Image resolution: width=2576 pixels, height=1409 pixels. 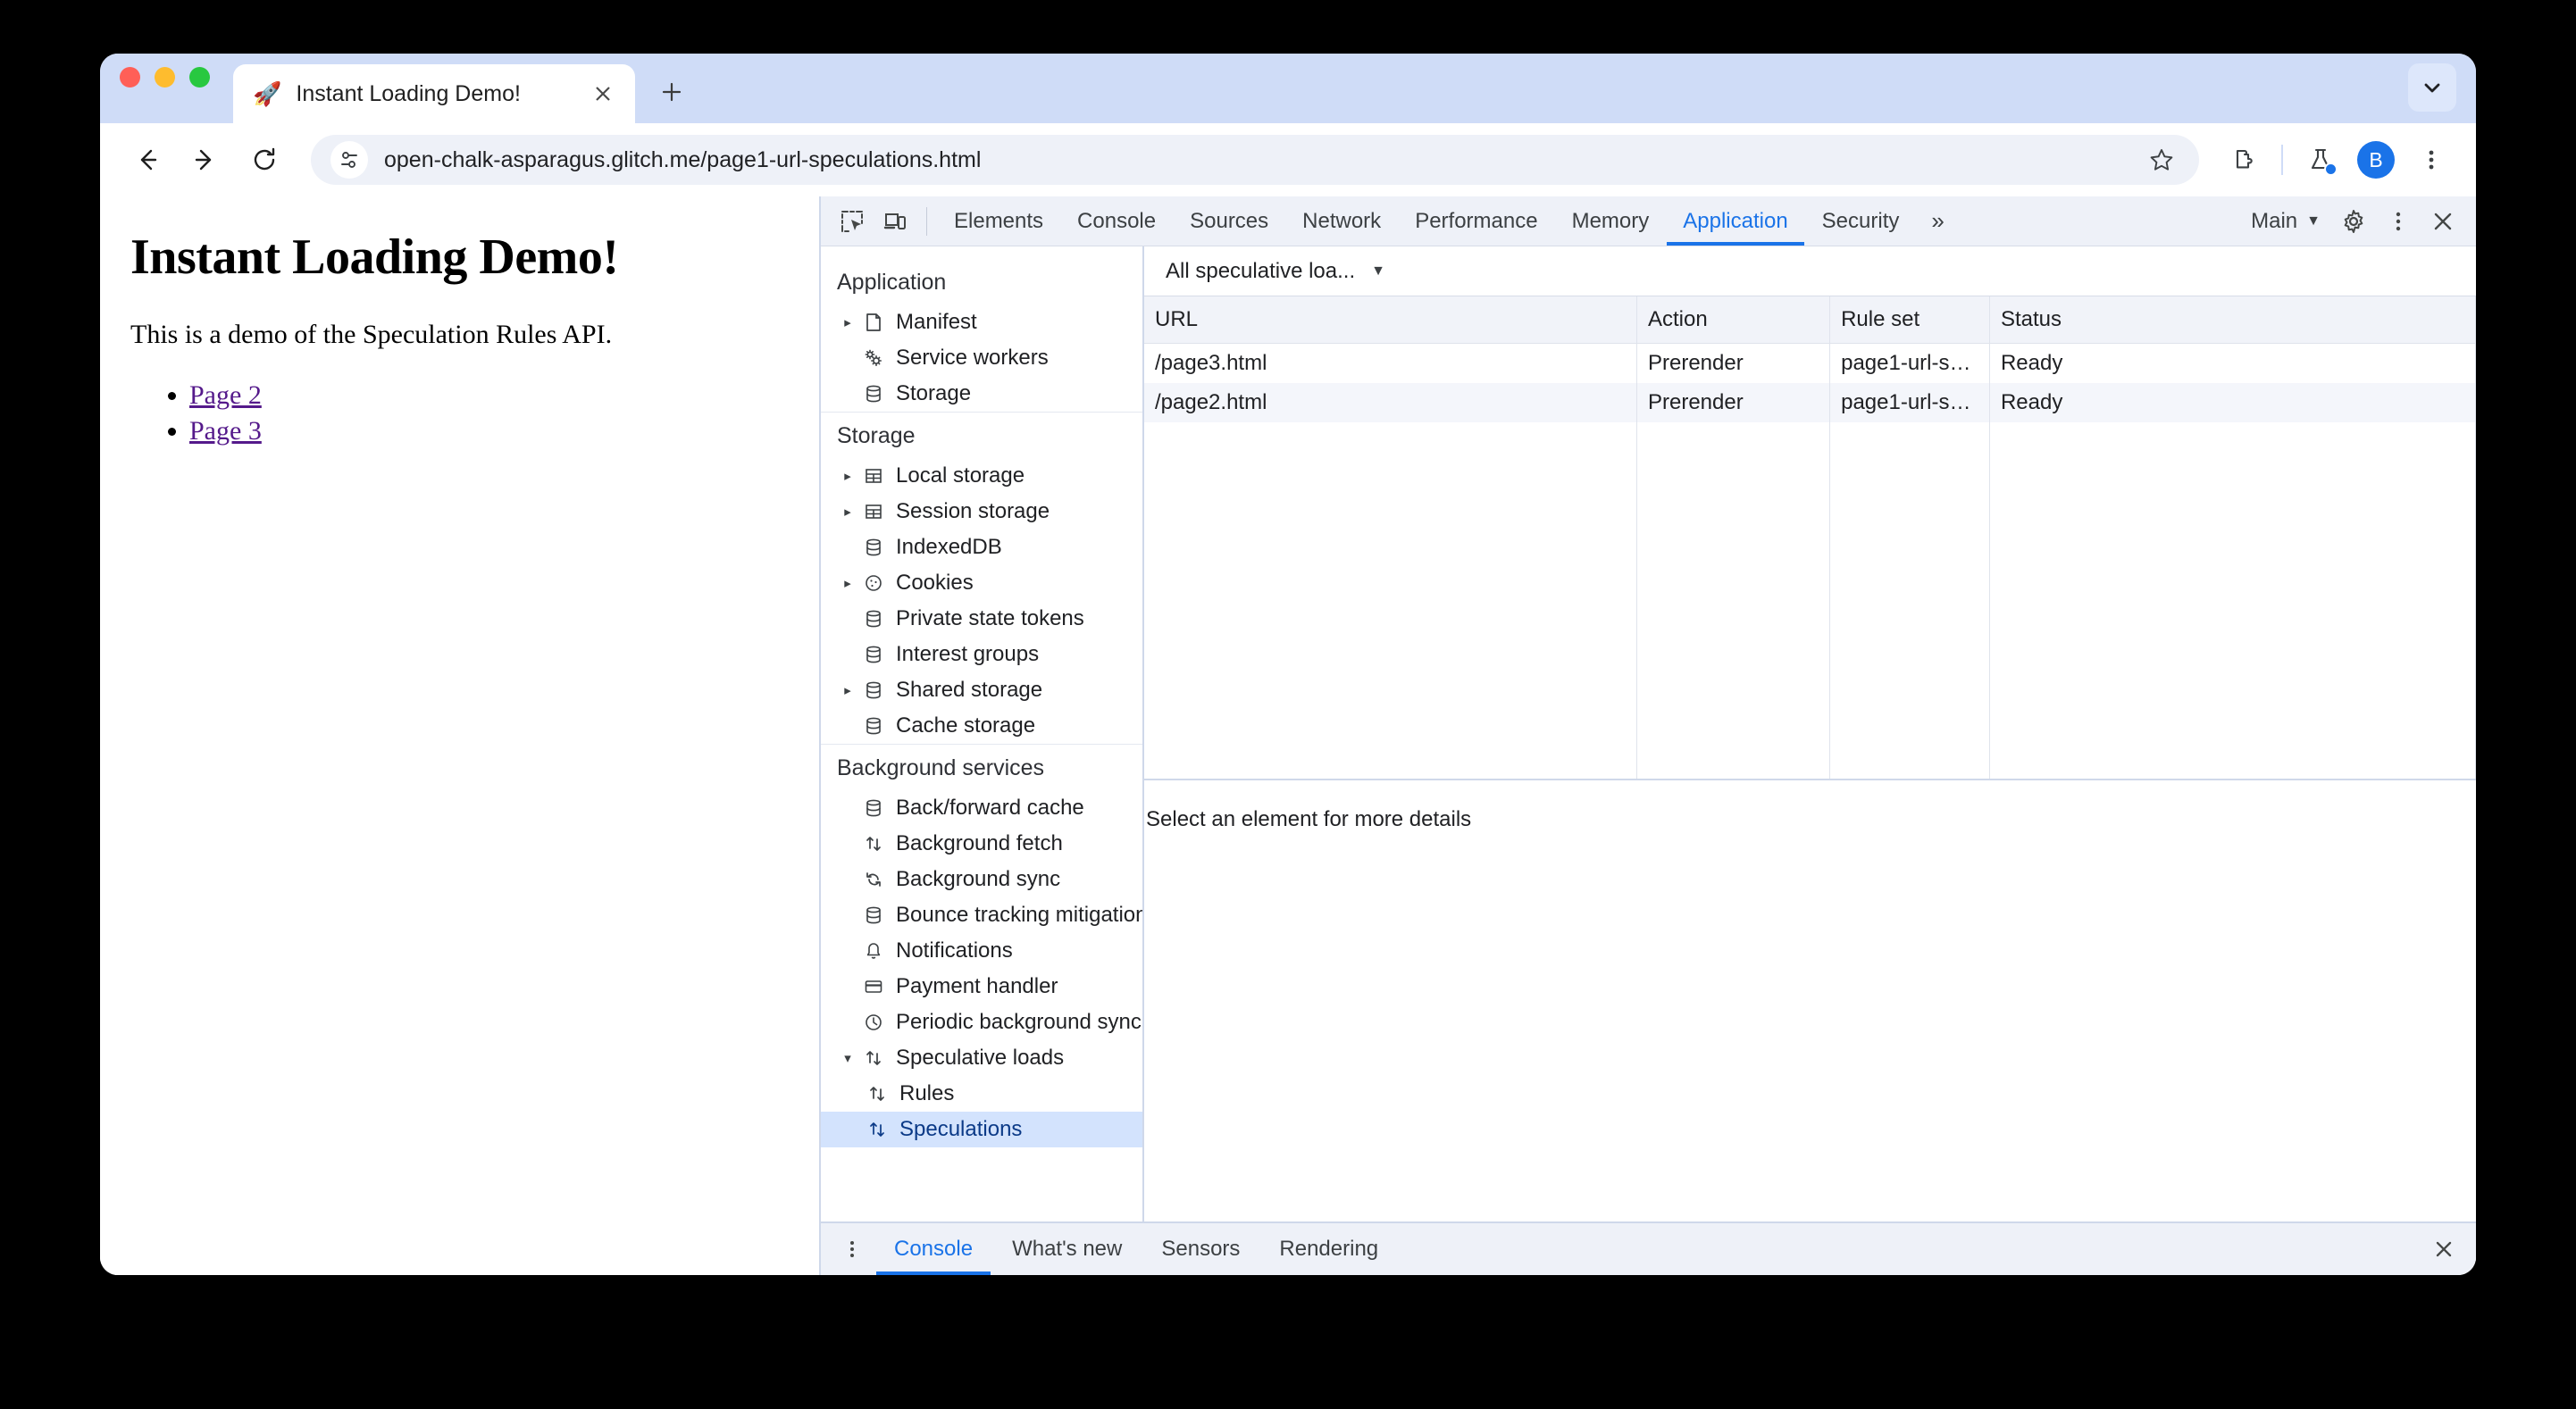 What do you see at coordinates (226, 395) in the screenshot?
I see `link-page-2: Page 2` at bounding box center [226, 395].